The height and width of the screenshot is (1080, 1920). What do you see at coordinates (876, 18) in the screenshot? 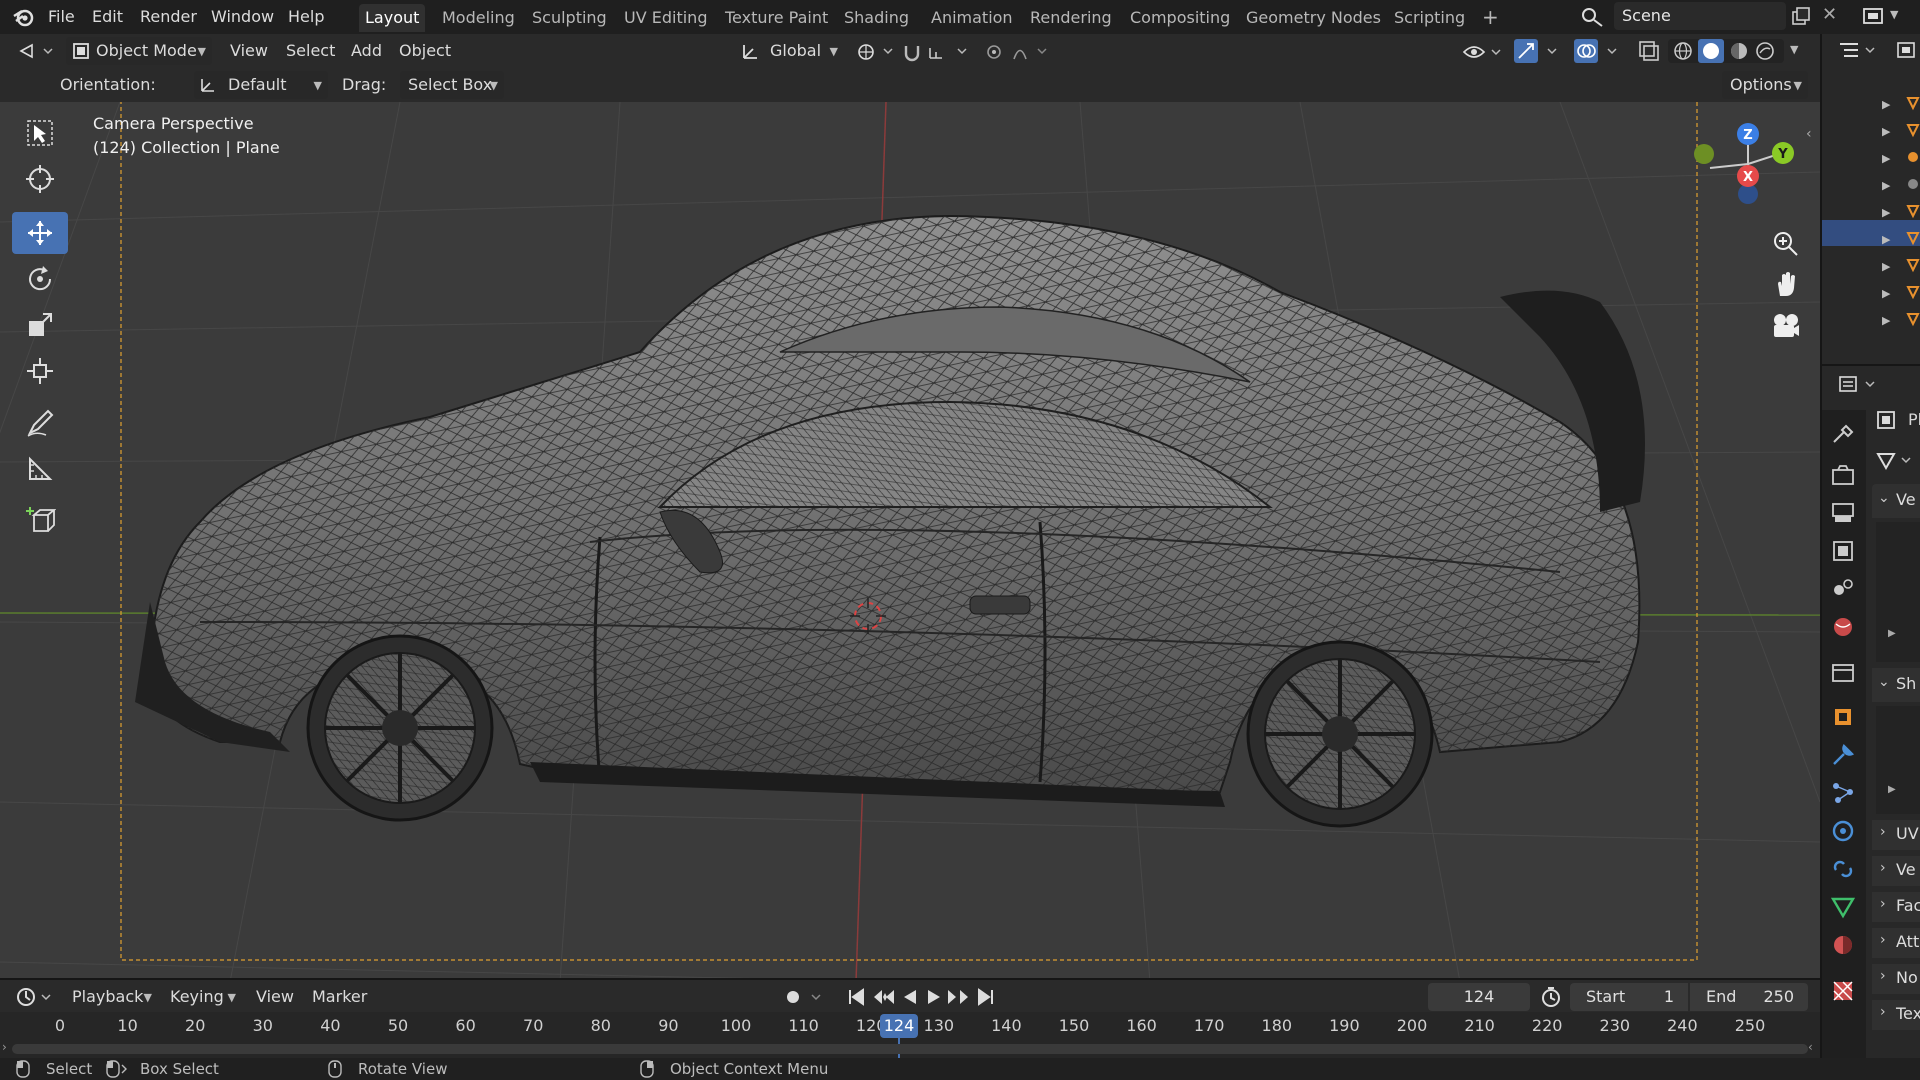
I see `tab-shading: Shading` at bounding box center [876, 18].